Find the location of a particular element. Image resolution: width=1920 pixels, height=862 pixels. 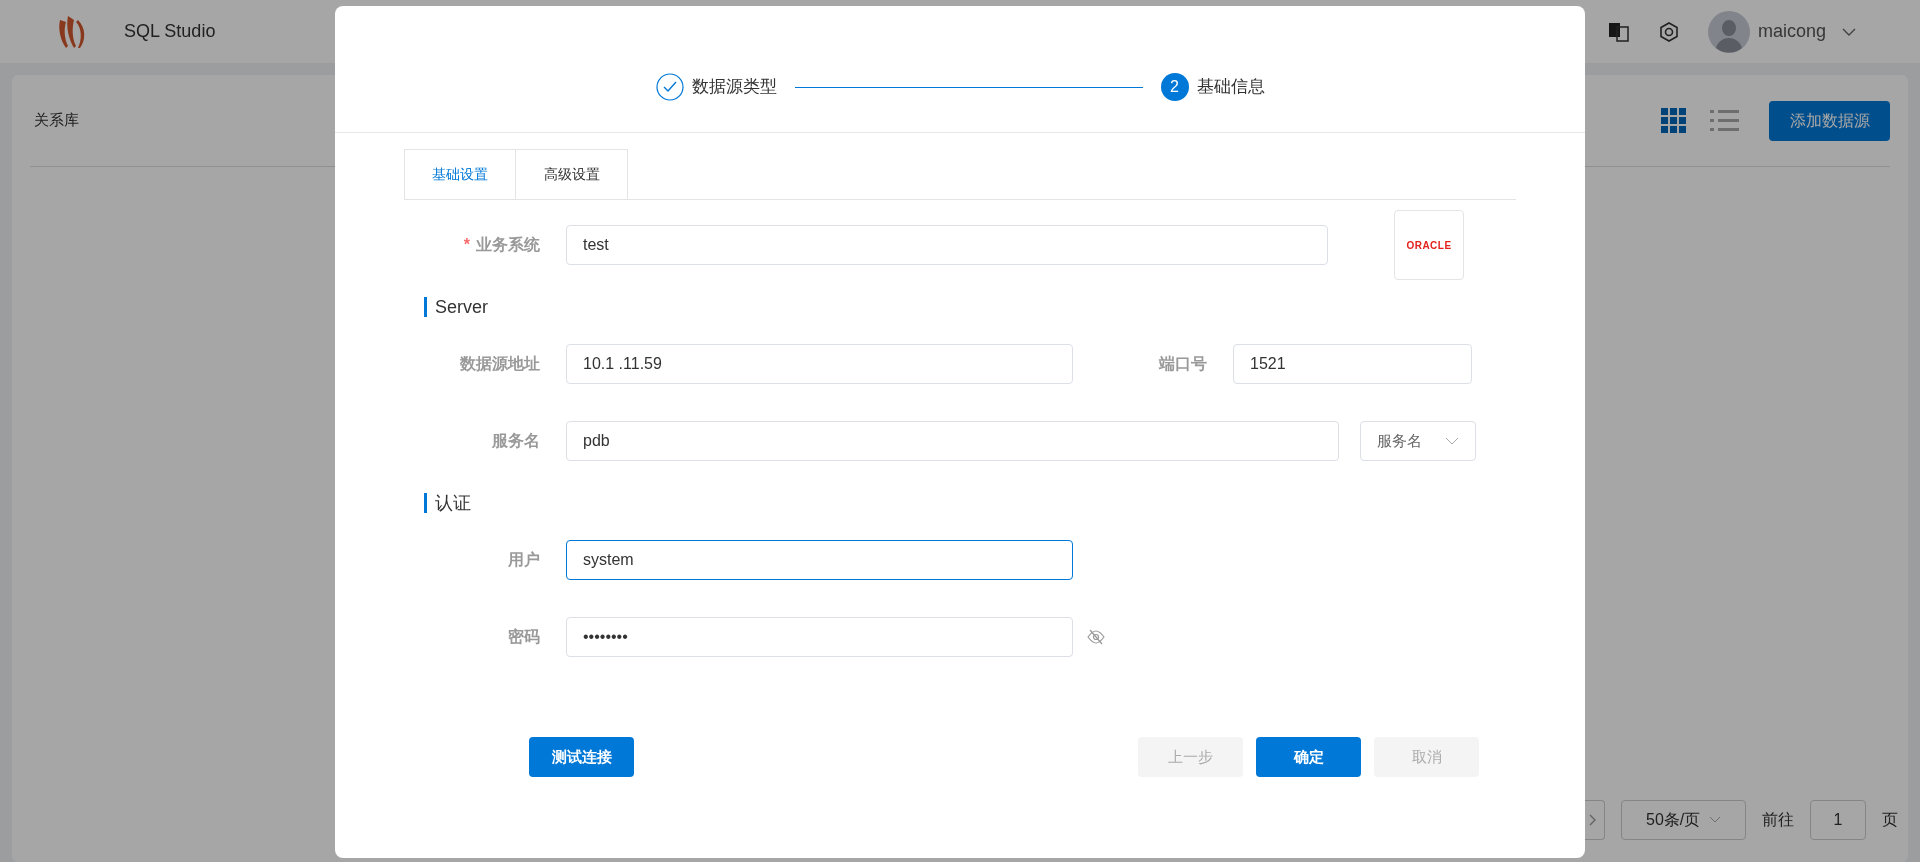

field-label: 用户 is located at coordinates (523, 560).